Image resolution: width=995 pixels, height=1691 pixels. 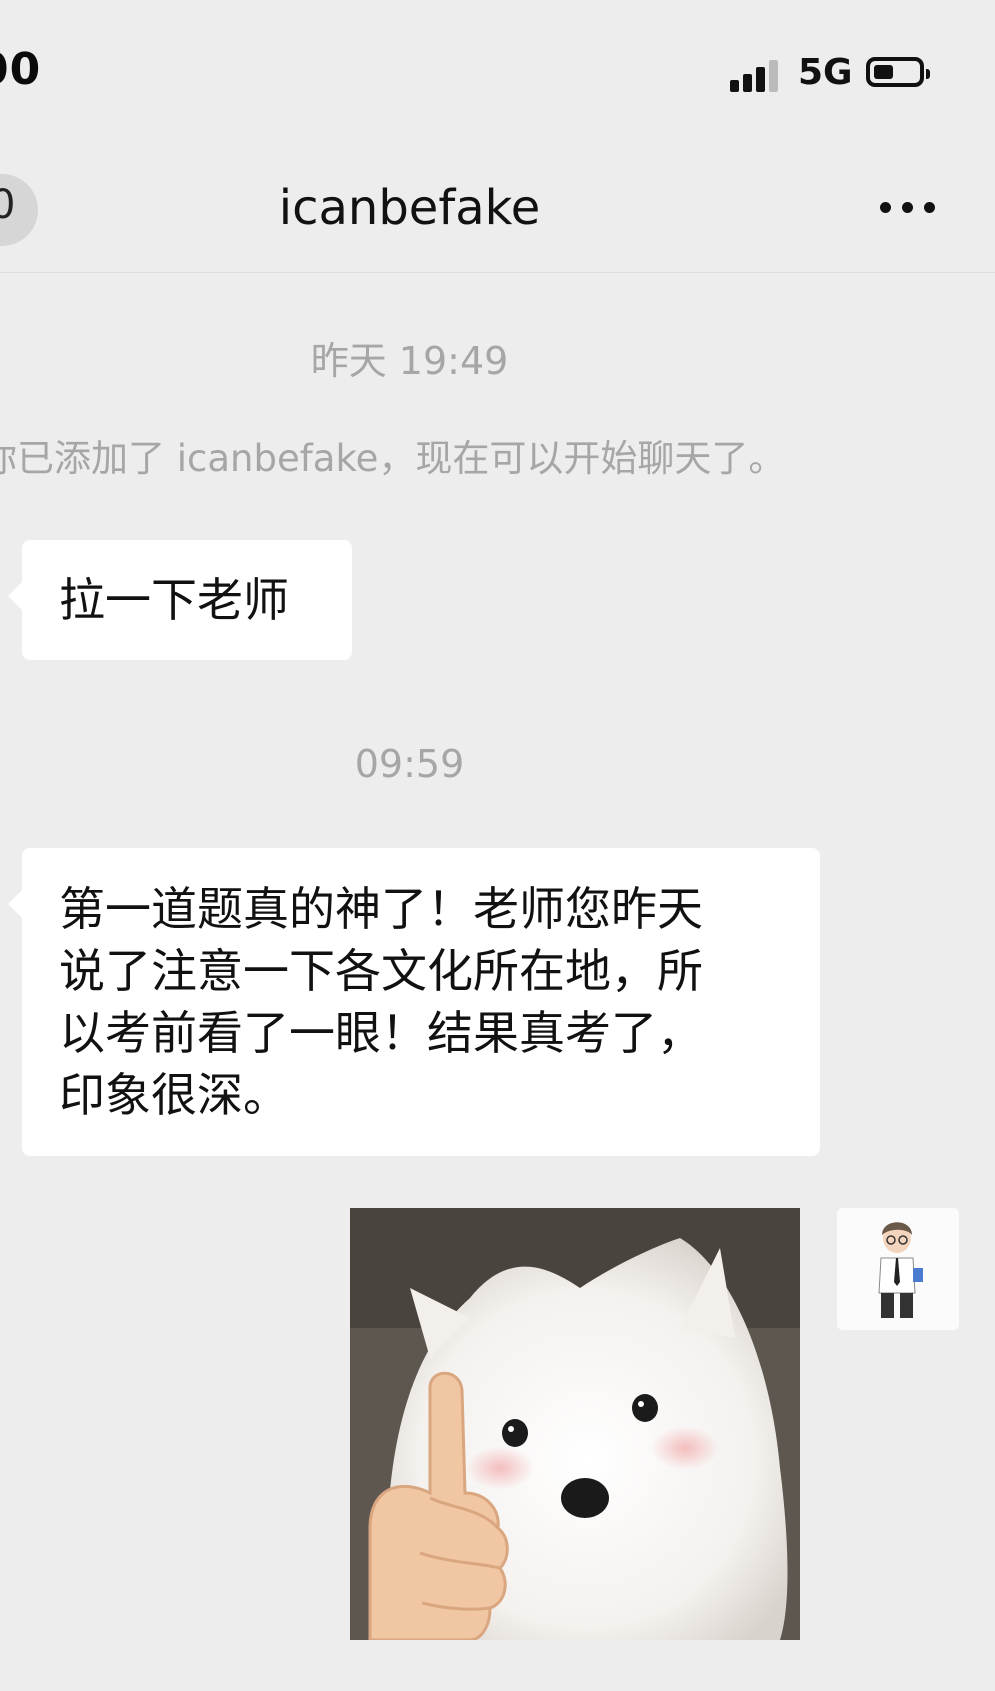 I want to click on more-dots-icon, so click(x=910, y=208).